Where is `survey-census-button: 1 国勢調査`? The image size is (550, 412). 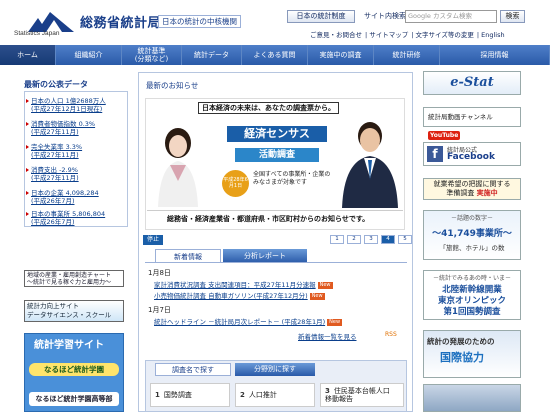 survey-census-button: 1 国勢調査 is located at coordinates (190, 395).